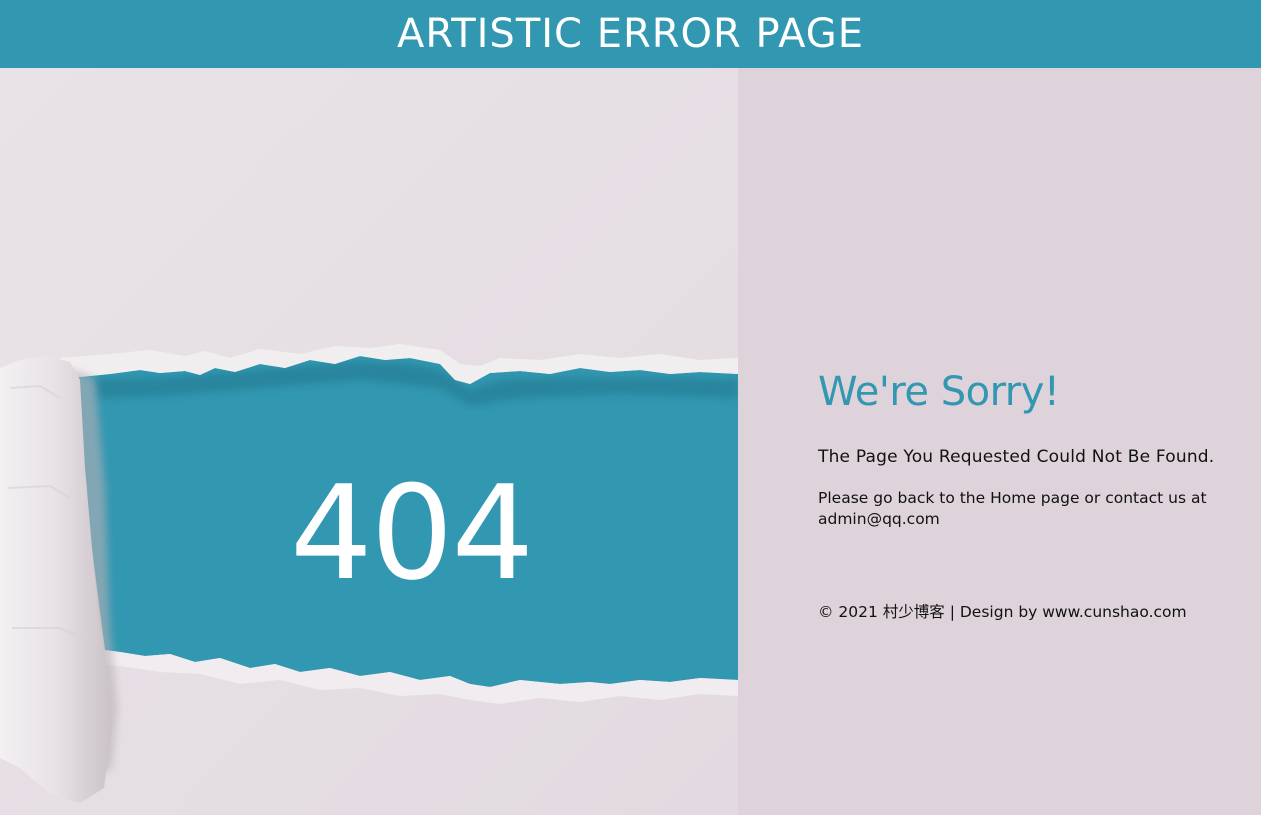 The width and height of the screenshot is (1261, 815). I want to click on page-header: ARTISTIC ERROR PAGE, so click(630, 34).